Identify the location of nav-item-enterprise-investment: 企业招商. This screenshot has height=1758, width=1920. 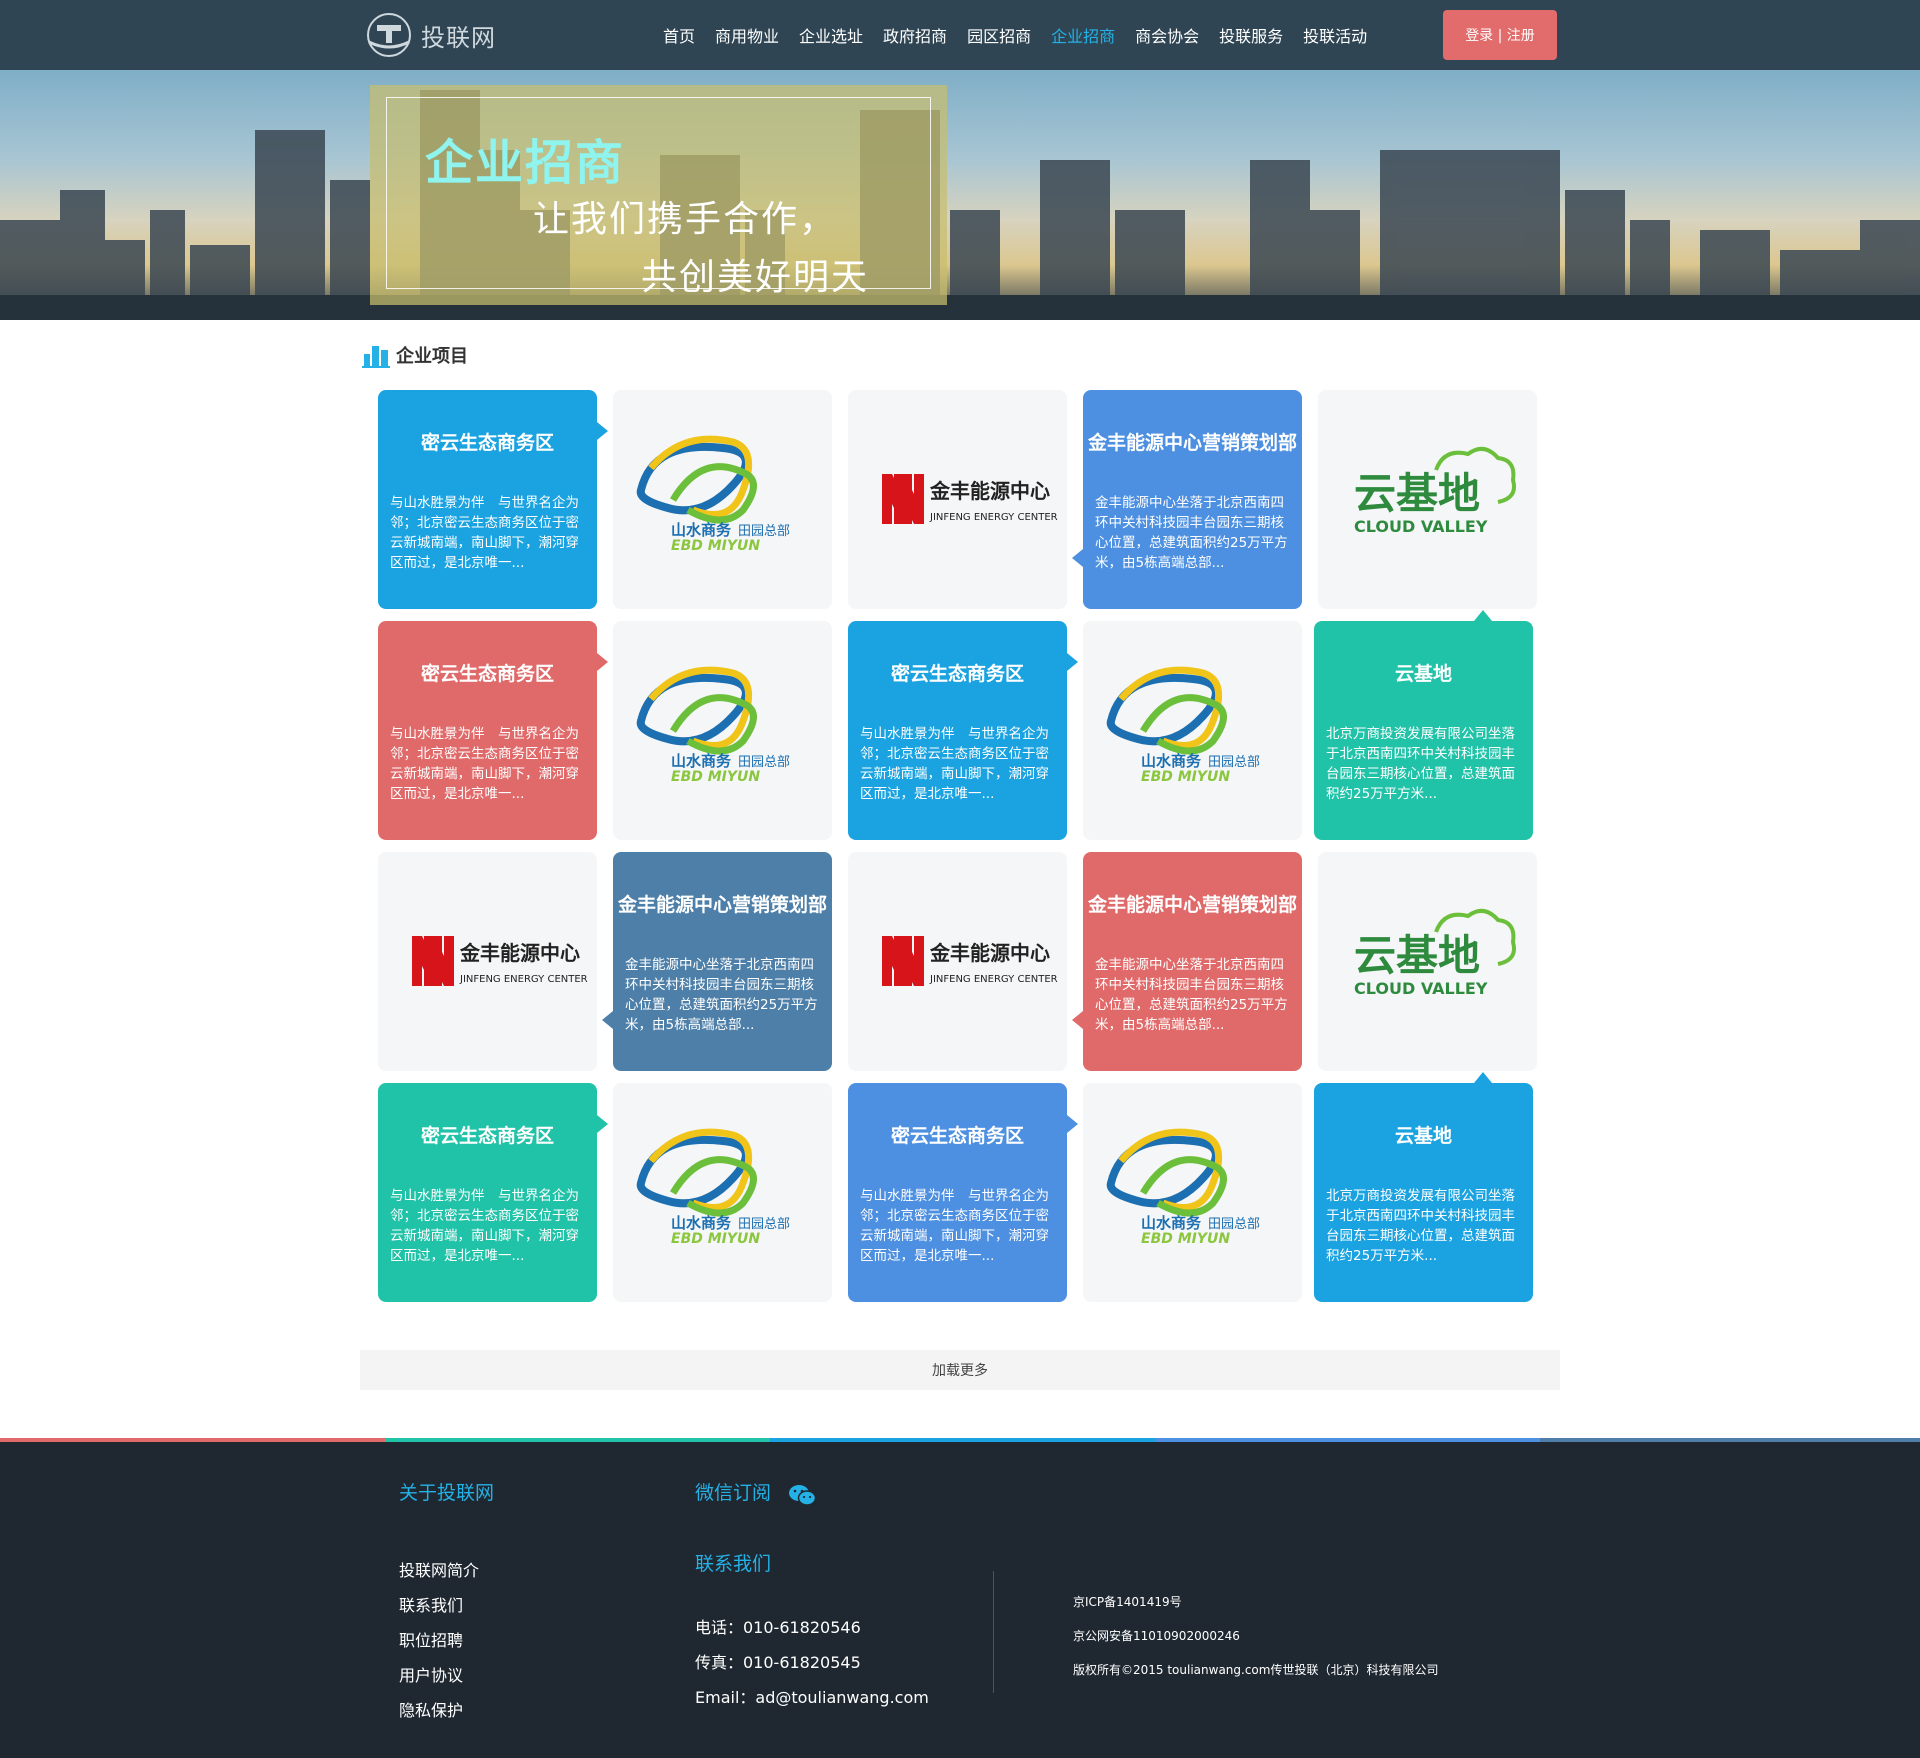
(1083, 35).